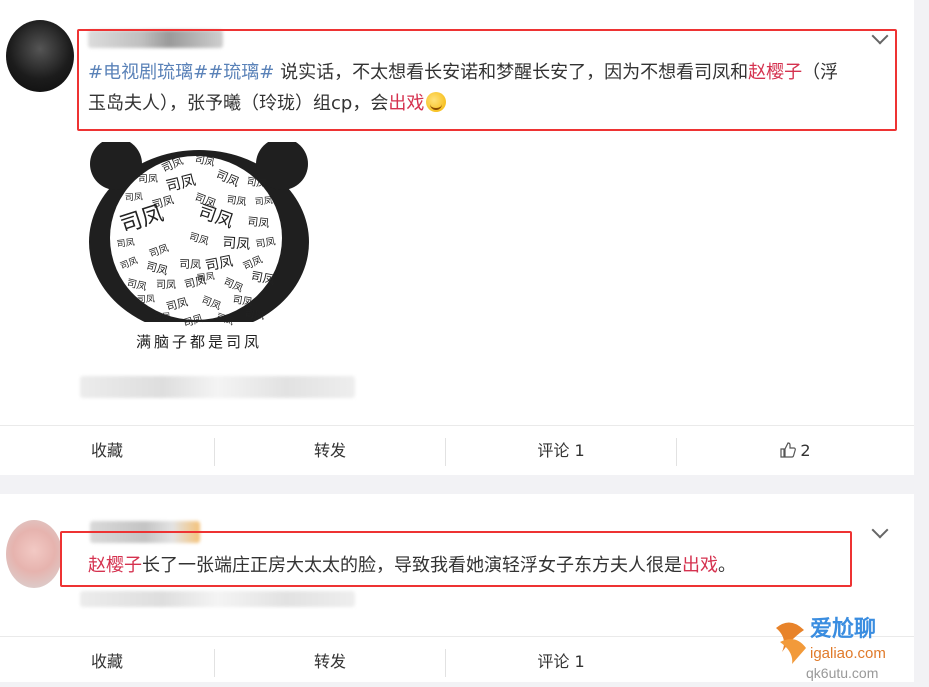 The width and height of the screenshot is (929, 687). I want to click on like-button: 2, so click(795, 451).